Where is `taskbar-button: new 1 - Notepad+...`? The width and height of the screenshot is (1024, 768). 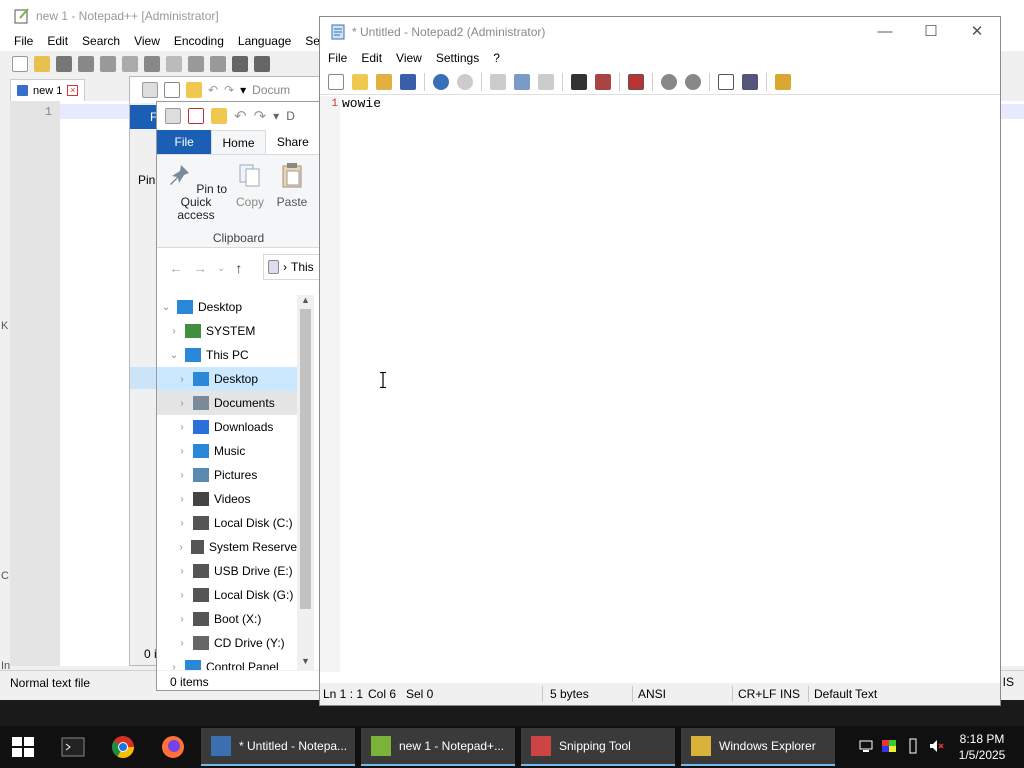
taskbar-button: new 1 - Notepad+... is located at coordinates (438, 747).